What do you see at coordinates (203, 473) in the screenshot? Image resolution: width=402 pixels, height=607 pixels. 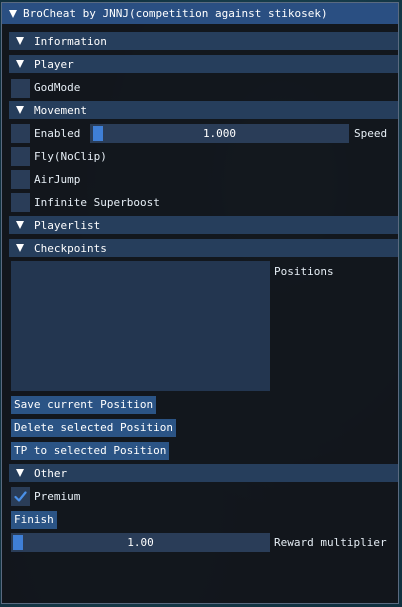 I see `section-header-other: Other` at bounding box center [203, 473].